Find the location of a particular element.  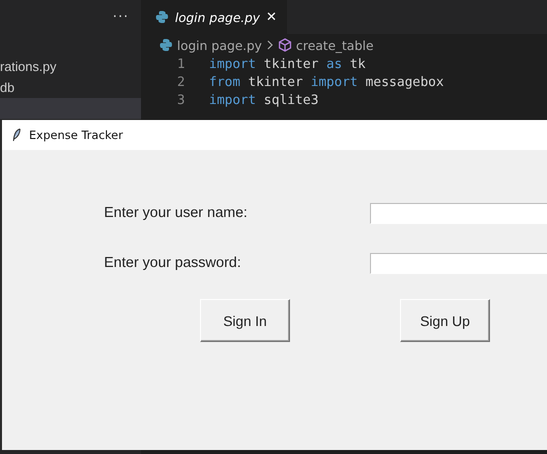

field-label: Enter your password: is located at coordinates (173, 263).